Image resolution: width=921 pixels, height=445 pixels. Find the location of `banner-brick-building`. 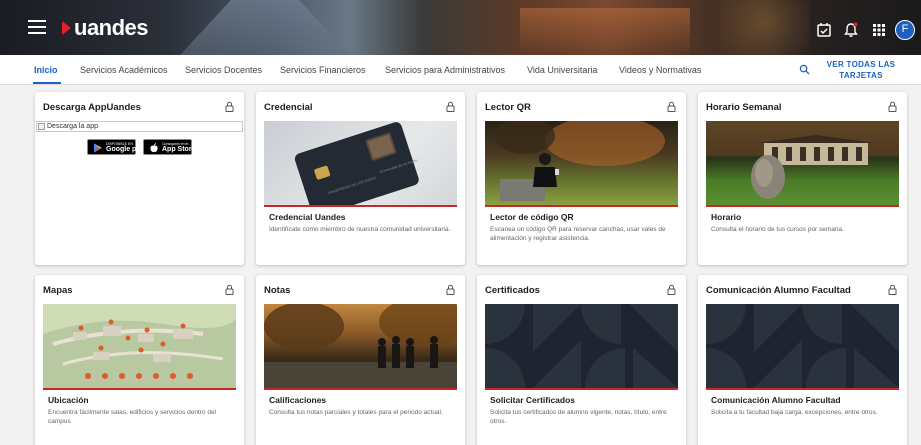

banner-brick-building is located at coordinates (605, 31).